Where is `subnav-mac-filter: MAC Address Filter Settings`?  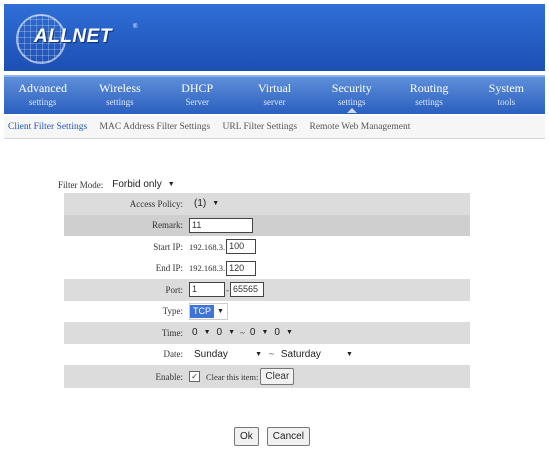
subnav-mac-filter: MAC Address Filter Settings is located at coordinates (155, 127).